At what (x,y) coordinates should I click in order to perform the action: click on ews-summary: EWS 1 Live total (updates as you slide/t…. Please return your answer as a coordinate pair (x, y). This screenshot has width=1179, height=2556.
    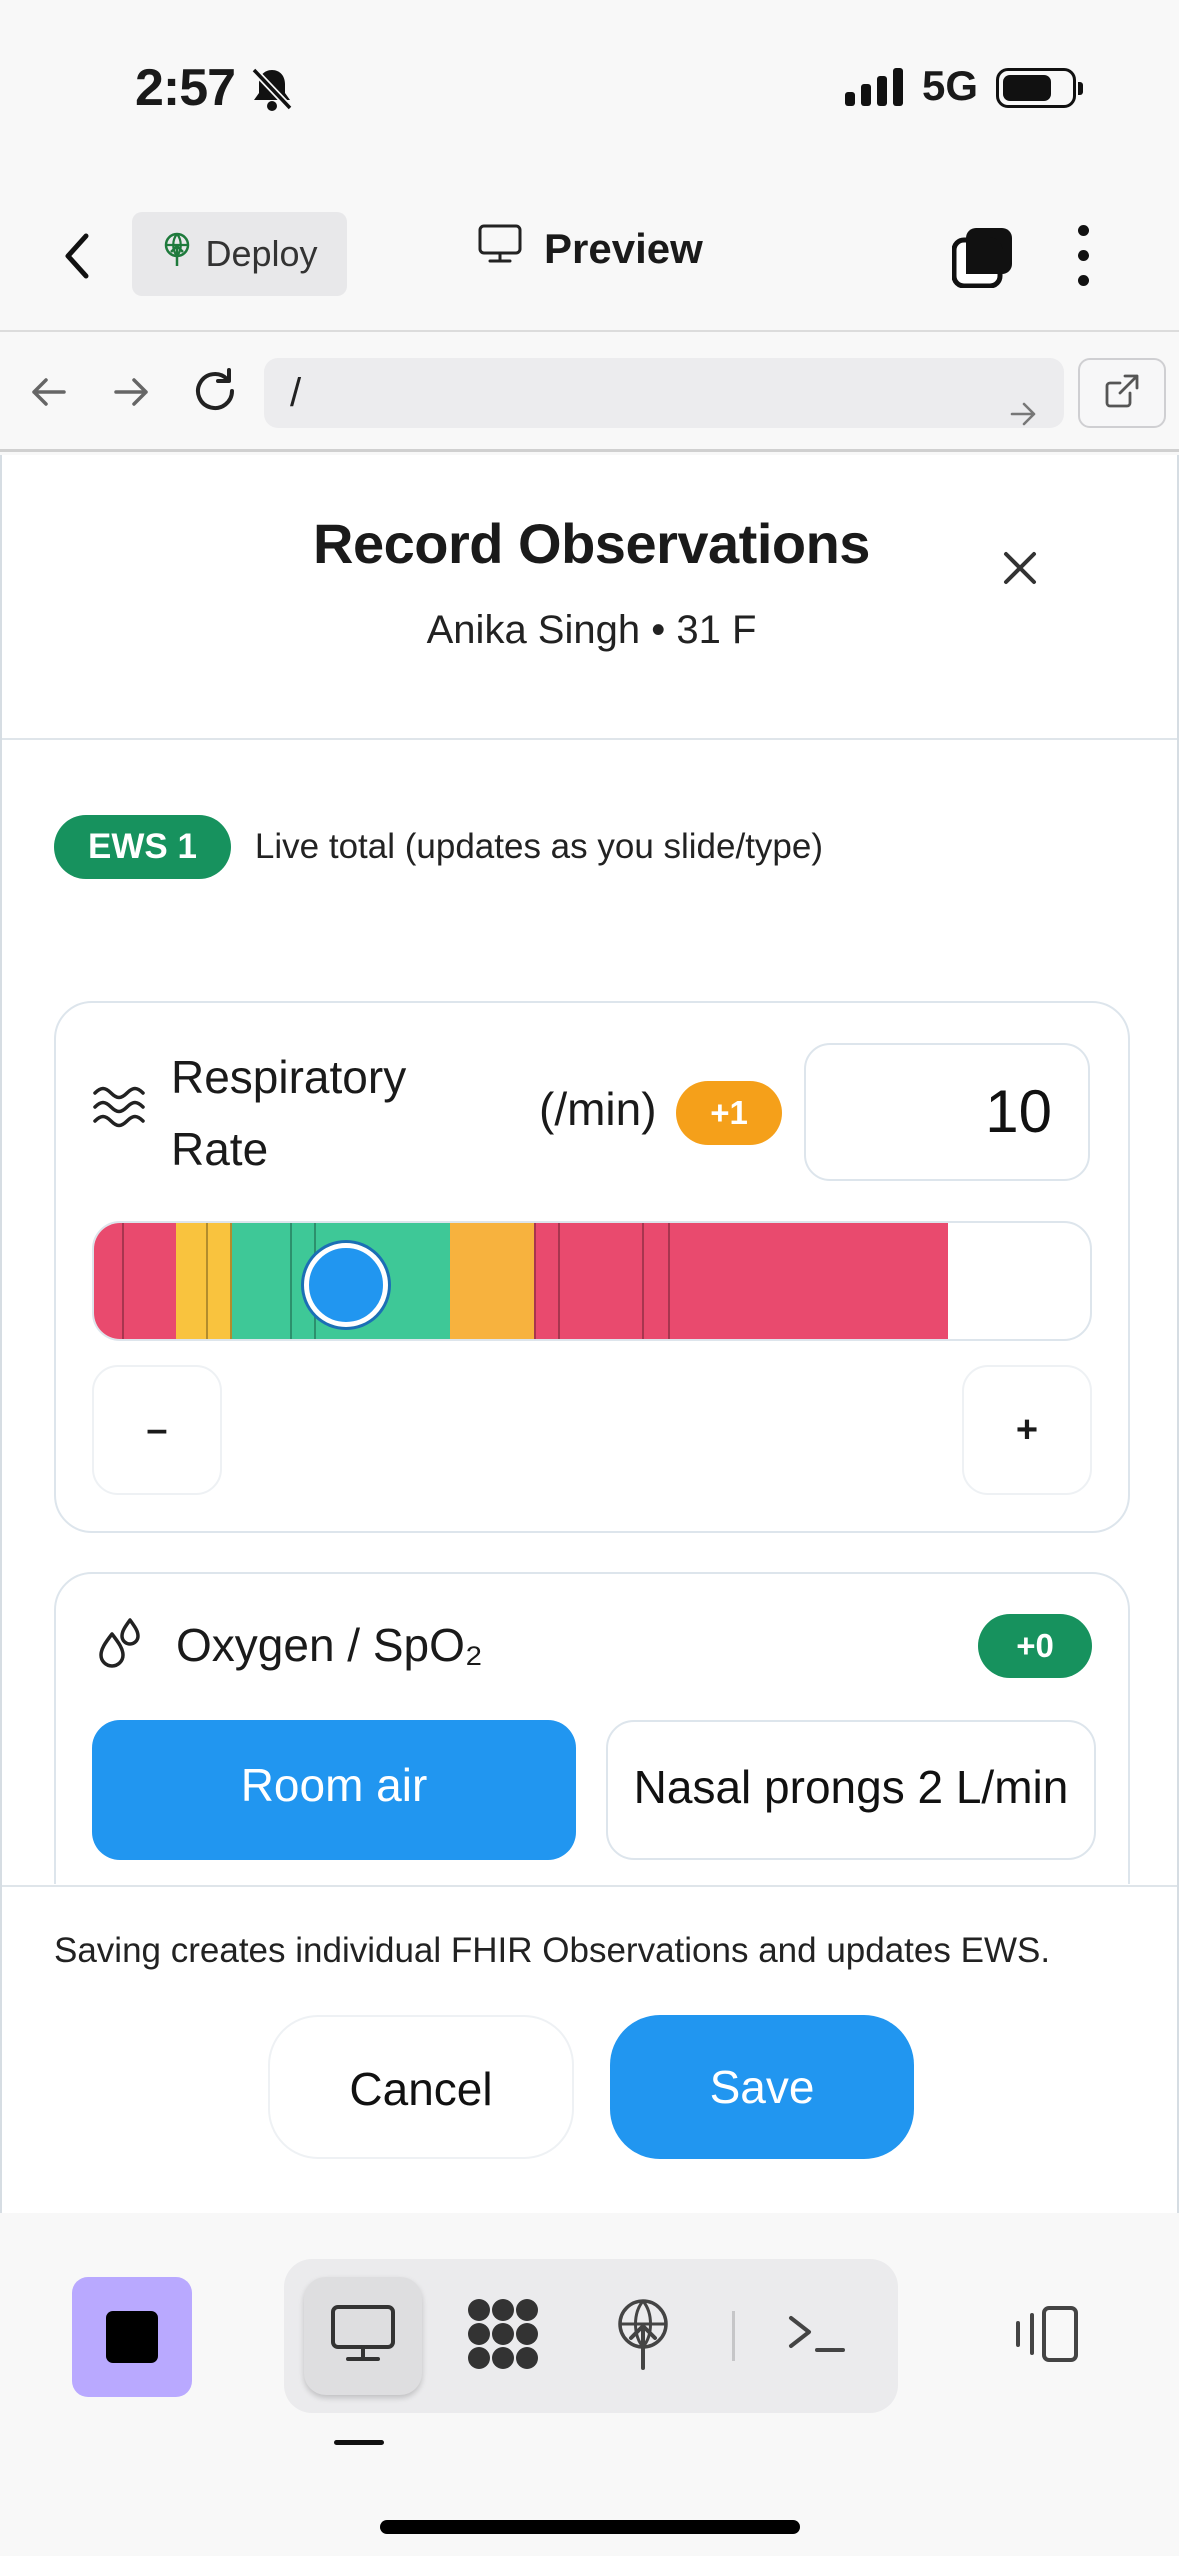
    Looking at the image, I should click on (438, 847).